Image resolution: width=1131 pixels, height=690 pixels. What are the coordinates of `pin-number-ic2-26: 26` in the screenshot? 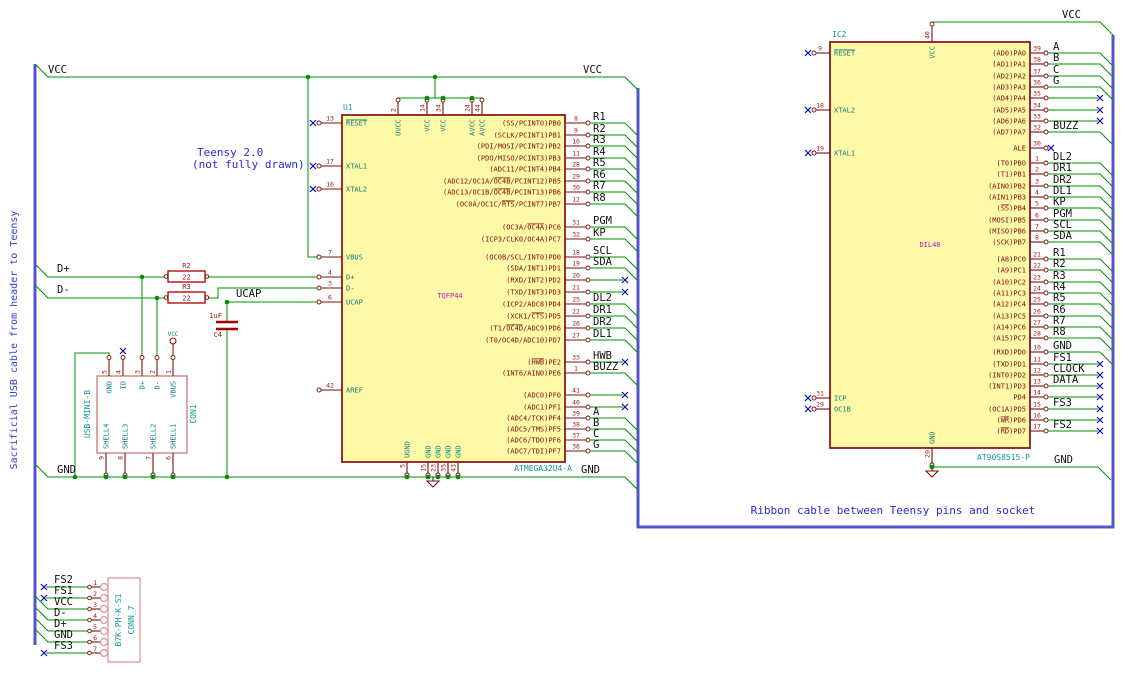 It's located at (1037, 312).